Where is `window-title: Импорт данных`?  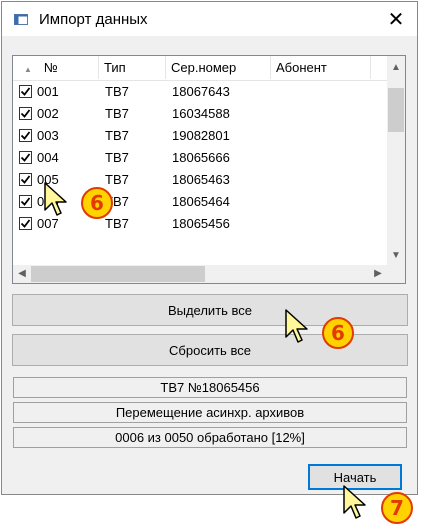 window-title: Импорт данных is located at coordinates (93, 19).